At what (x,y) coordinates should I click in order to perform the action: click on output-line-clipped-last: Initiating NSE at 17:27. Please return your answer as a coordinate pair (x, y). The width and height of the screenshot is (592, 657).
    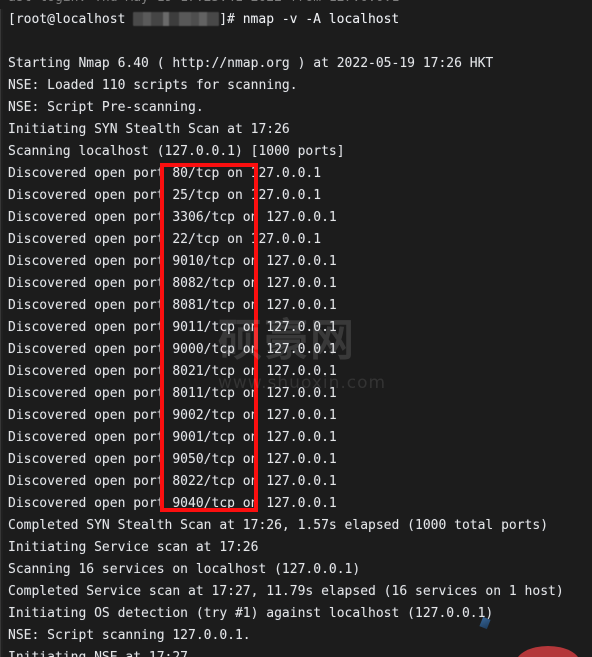
    Looking at the image, I should click on (300, 652).